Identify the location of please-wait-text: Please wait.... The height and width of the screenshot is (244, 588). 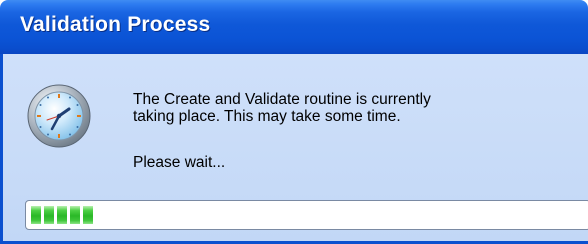
(179, 162).